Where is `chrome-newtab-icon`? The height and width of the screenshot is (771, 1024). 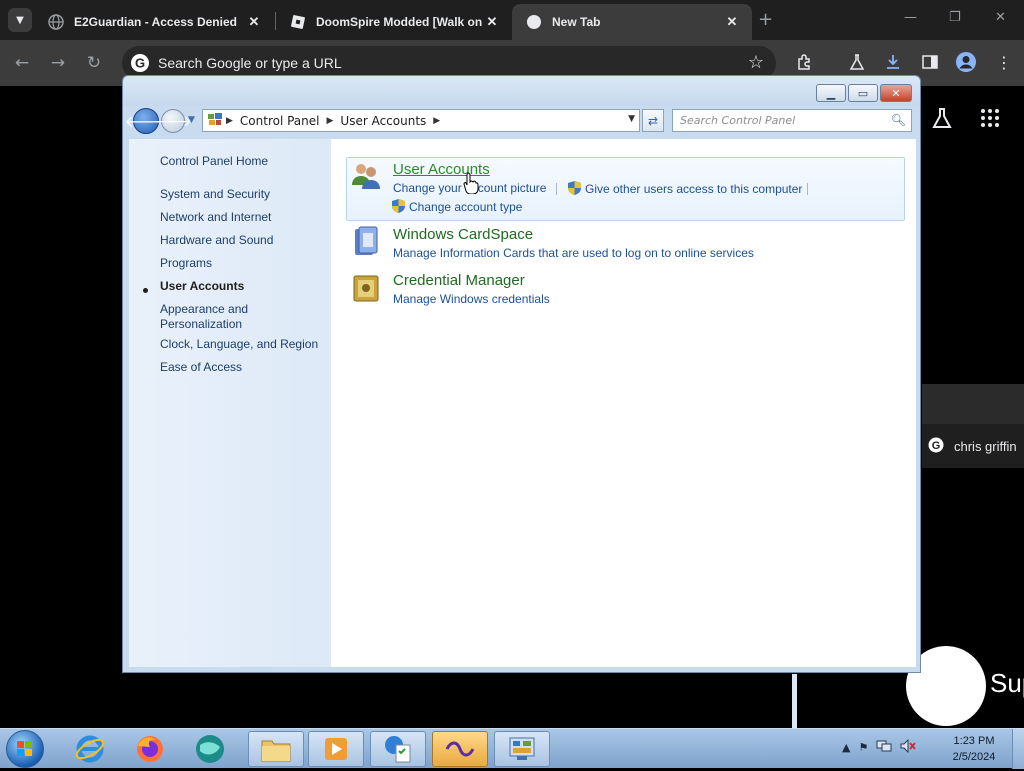 chrome-newtab-icon is located at coordinates (534, 22).